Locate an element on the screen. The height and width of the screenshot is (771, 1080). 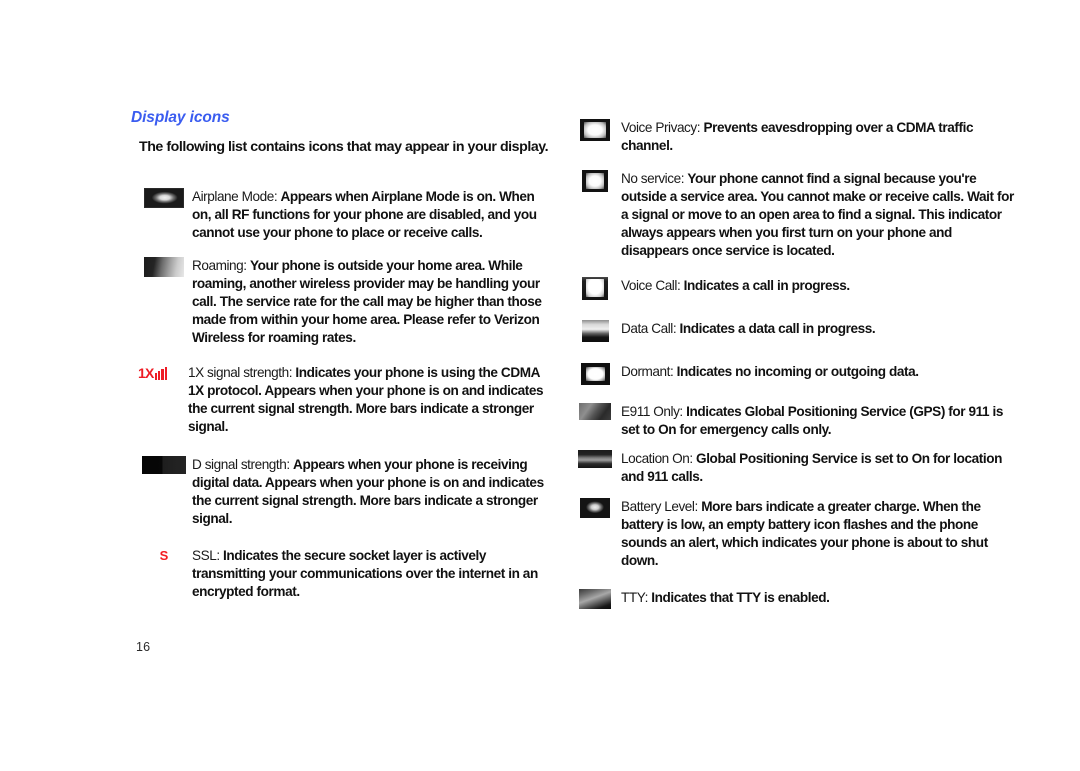
e911-only-icon is located at coordinates (595, 415).